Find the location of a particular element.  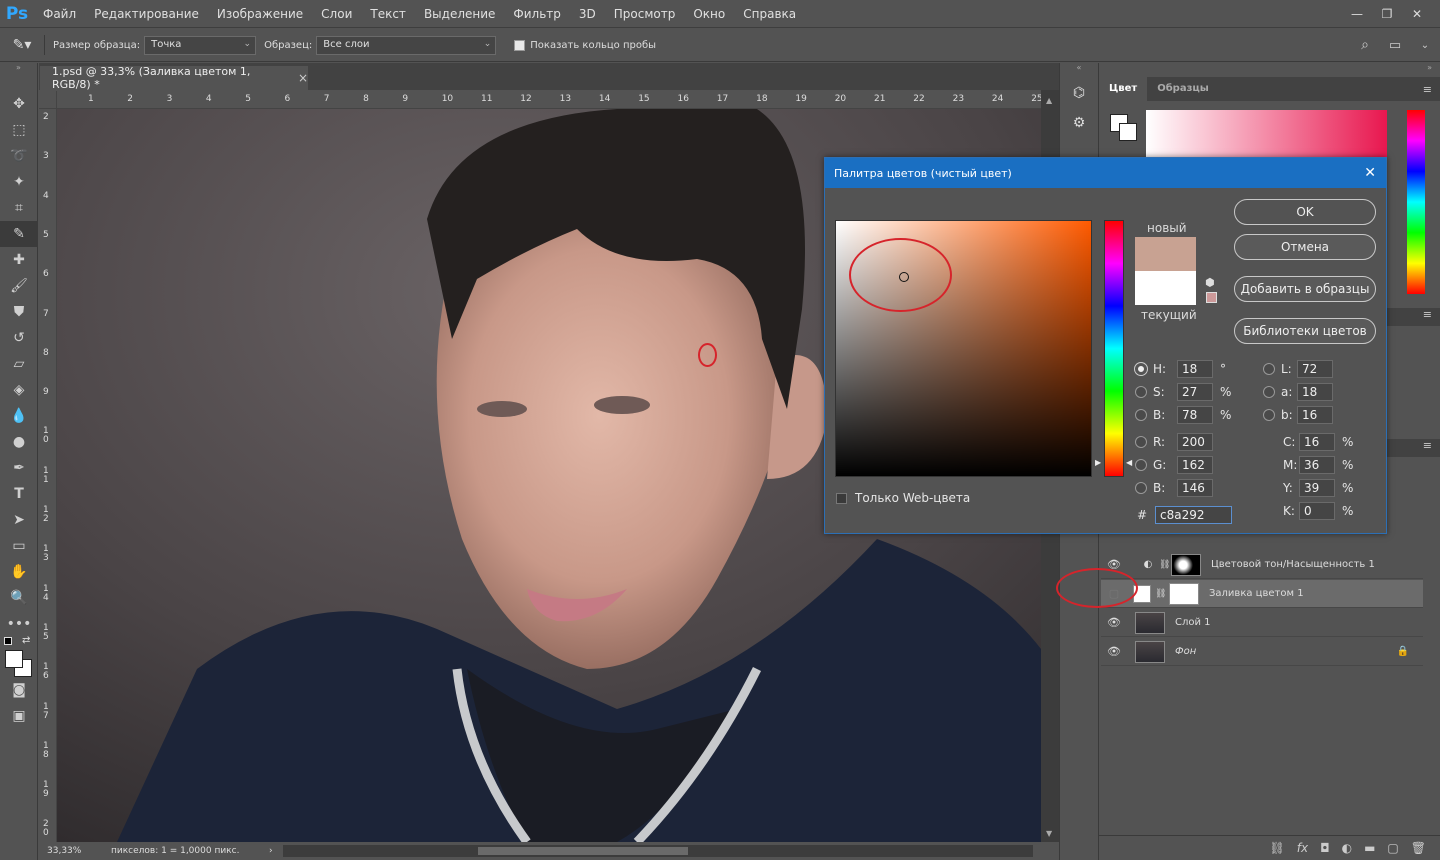

minimize-button: — is located at coordinates (1357, 14).